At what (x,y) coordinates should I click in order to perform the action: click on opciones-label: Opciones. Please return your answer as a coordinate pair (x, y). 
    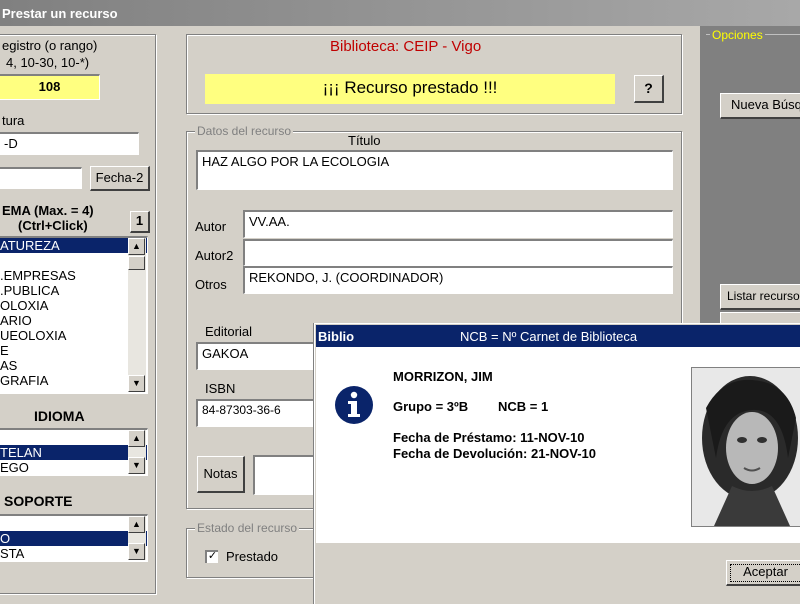
    Looking at the image, I should click on (737, 35).